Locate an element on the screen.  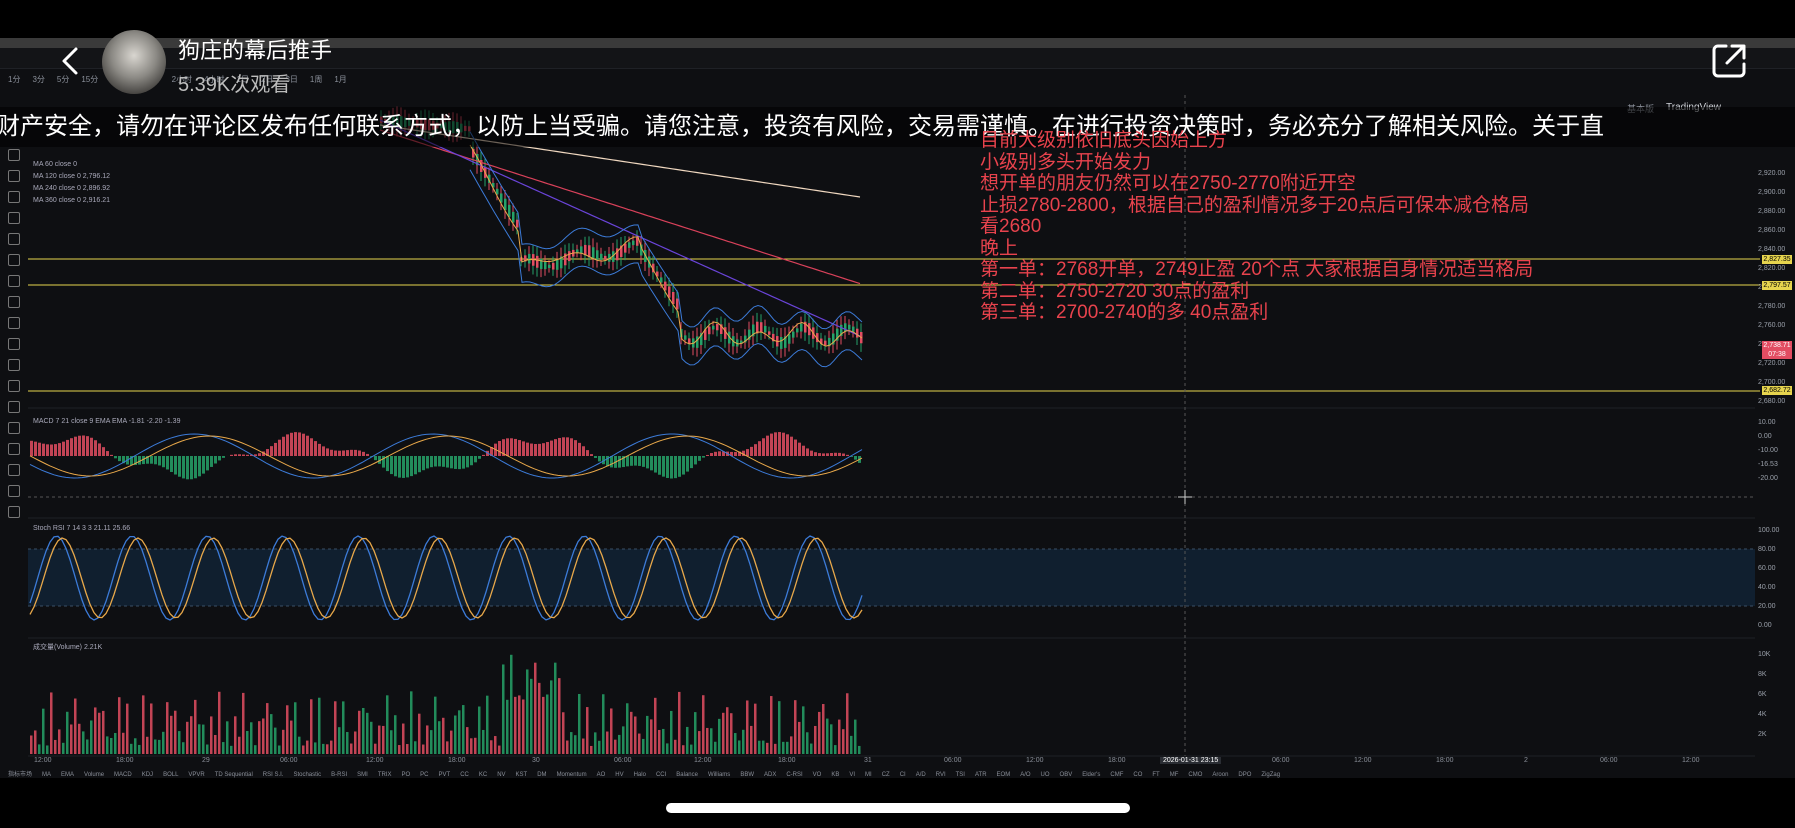
indicator-shortcut: KDJ is located at coordinates (147, 775).